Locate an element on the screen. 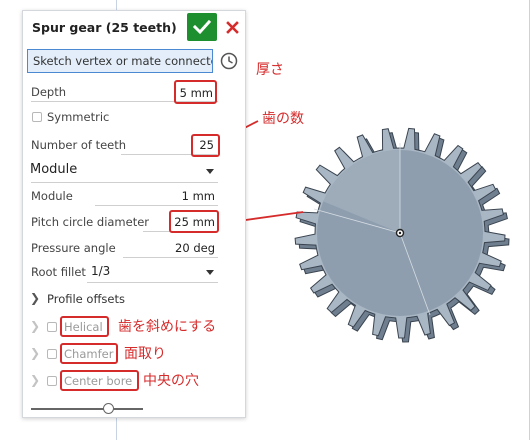 The height and width of the screenshot is (440, 531). helical-checkbox is located at coordinates (52, 327).